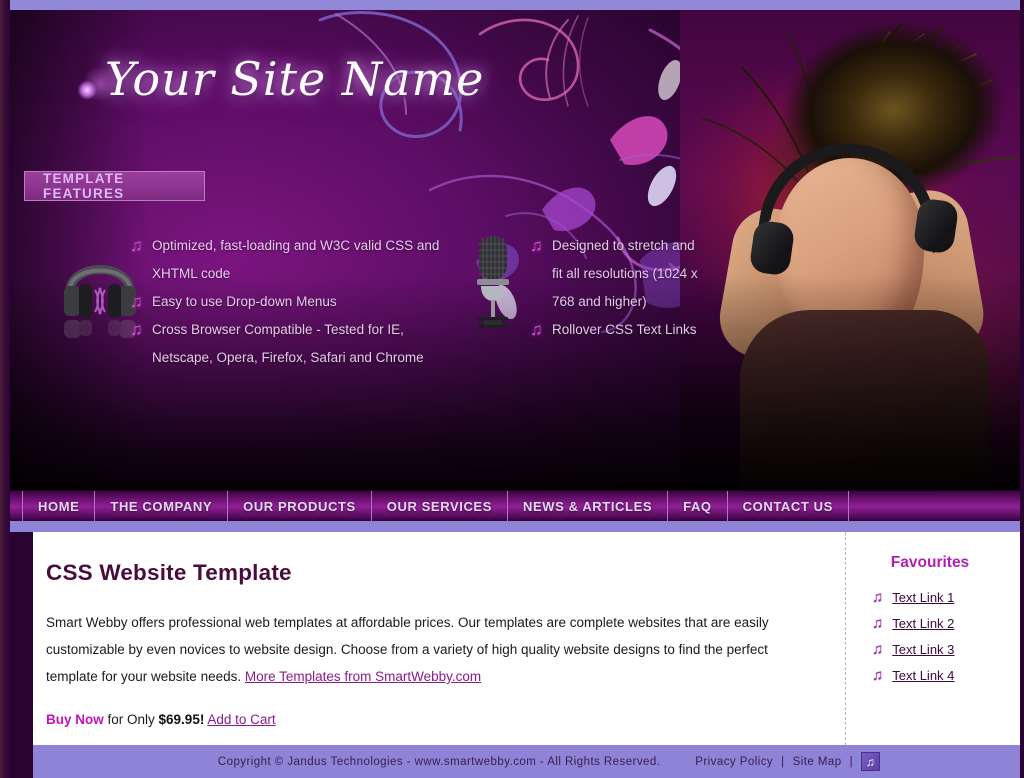 Image resolution: width=1024 pixels, height=778 pixels. Describe the element at coordinates (181, 719) in the screenshot. I see `price-label: $69.95!` at that location.